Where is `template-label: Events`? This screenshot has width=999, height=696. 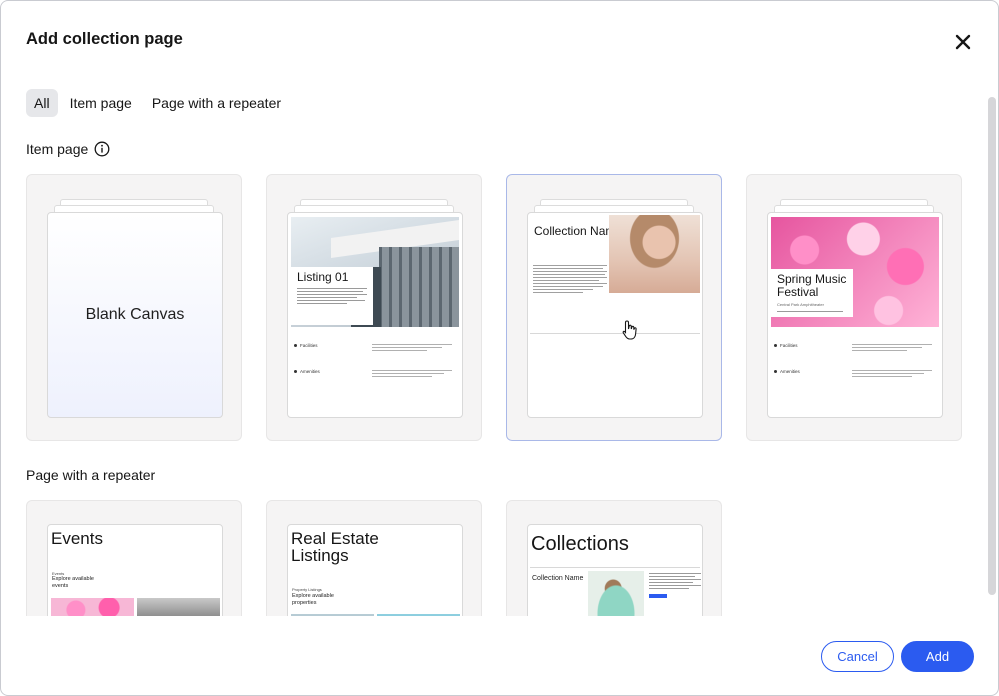 template-label: Events is located at coordinates (77, 538).